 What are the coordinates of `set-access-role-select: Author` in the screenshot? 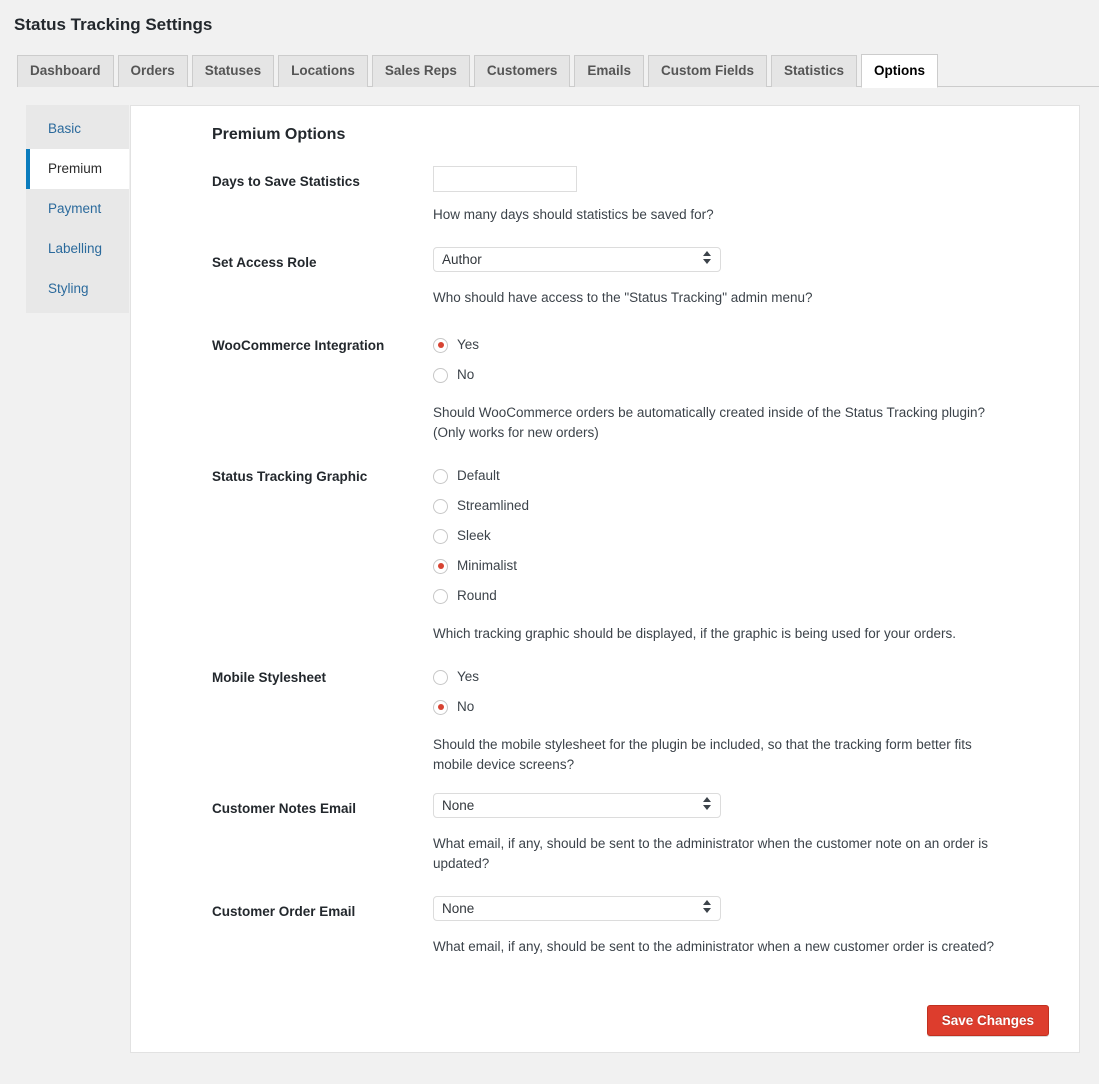 It's located at (577, 259).